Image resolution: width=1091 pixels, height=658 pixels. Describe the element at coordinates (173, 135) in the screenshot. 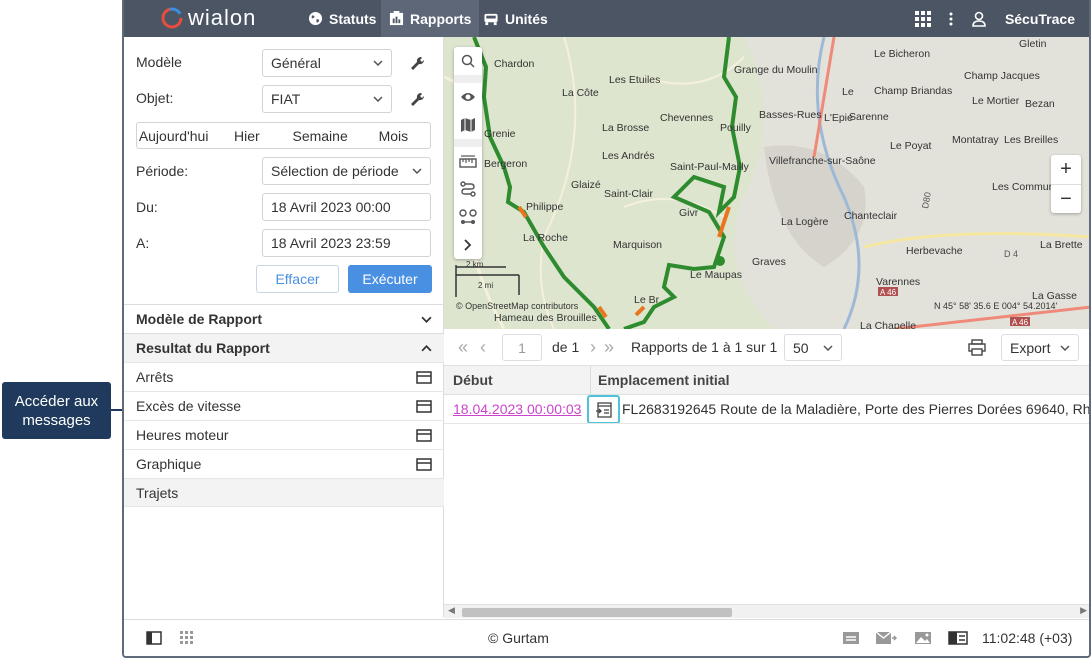

I see `quick-today: Aujourd'hui` at that location.